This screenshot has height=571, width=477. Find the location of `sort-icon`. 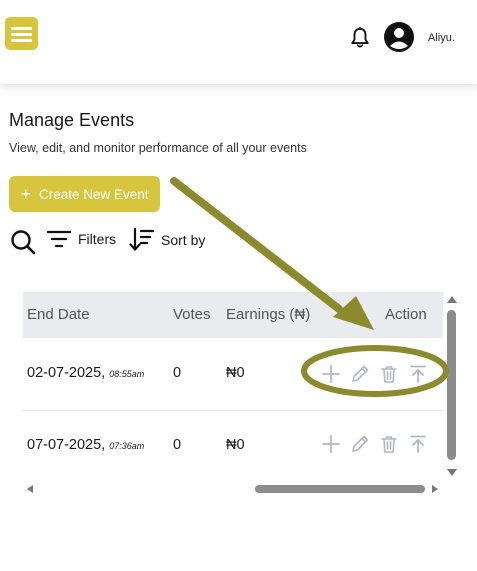

sort-icon is located at coordinates (142, 239).